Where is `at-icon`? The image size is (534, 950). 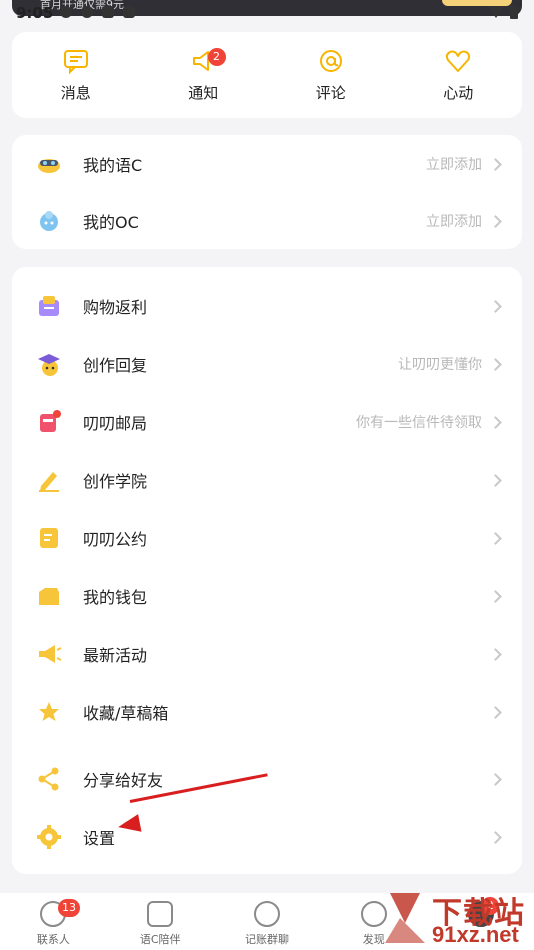
at-icon is located at coordinates (330, 61).